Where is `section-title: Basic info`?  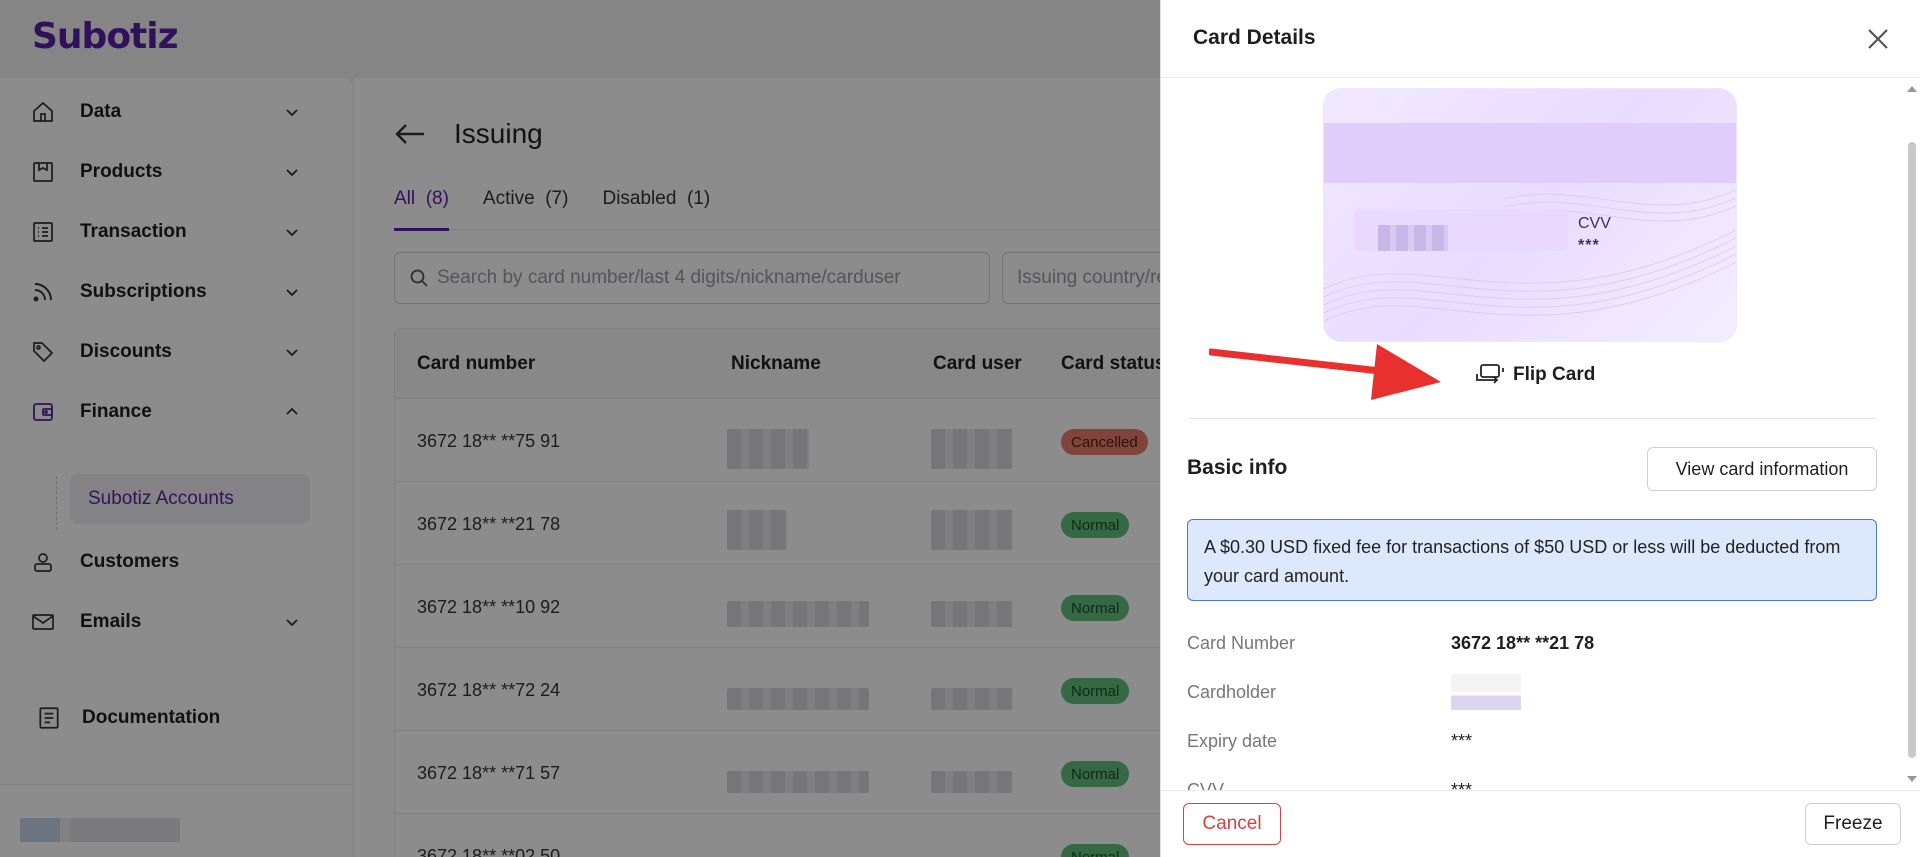 section-title: Basic info is located at coordinates (1237, 467).